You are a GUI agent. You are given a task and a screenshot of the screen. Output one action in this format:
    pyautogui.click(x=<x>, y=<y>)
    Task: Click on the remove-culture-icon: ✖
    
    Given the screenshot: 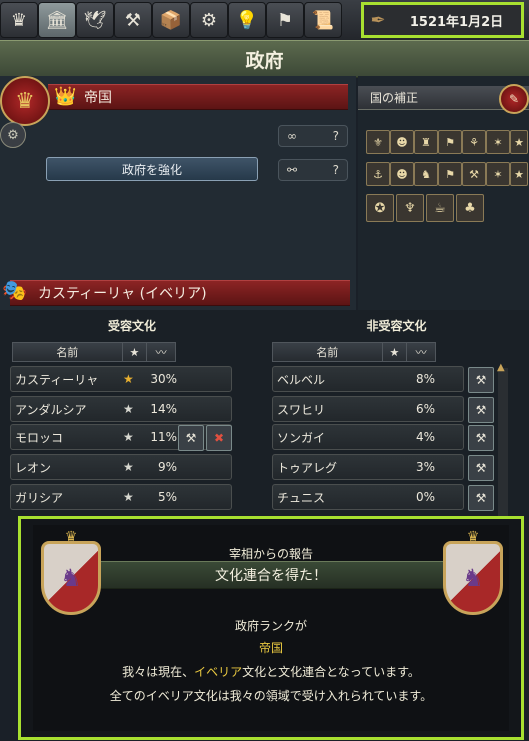 What is the action you would take?
    pyautogui.click(x=219, y=438)
    